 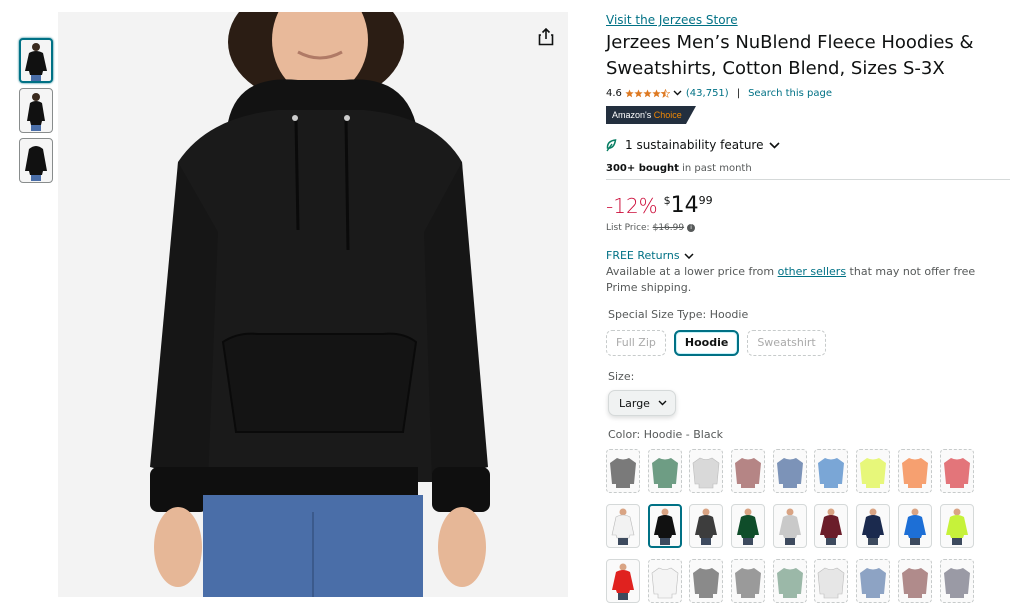 I want to click on size-label: Size:, so click(x=621, y=376).